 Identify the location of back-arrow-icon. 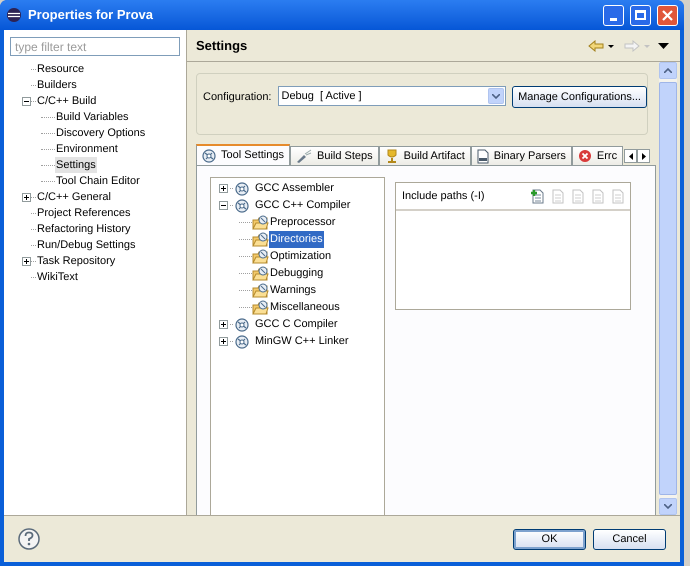
(601, 46).